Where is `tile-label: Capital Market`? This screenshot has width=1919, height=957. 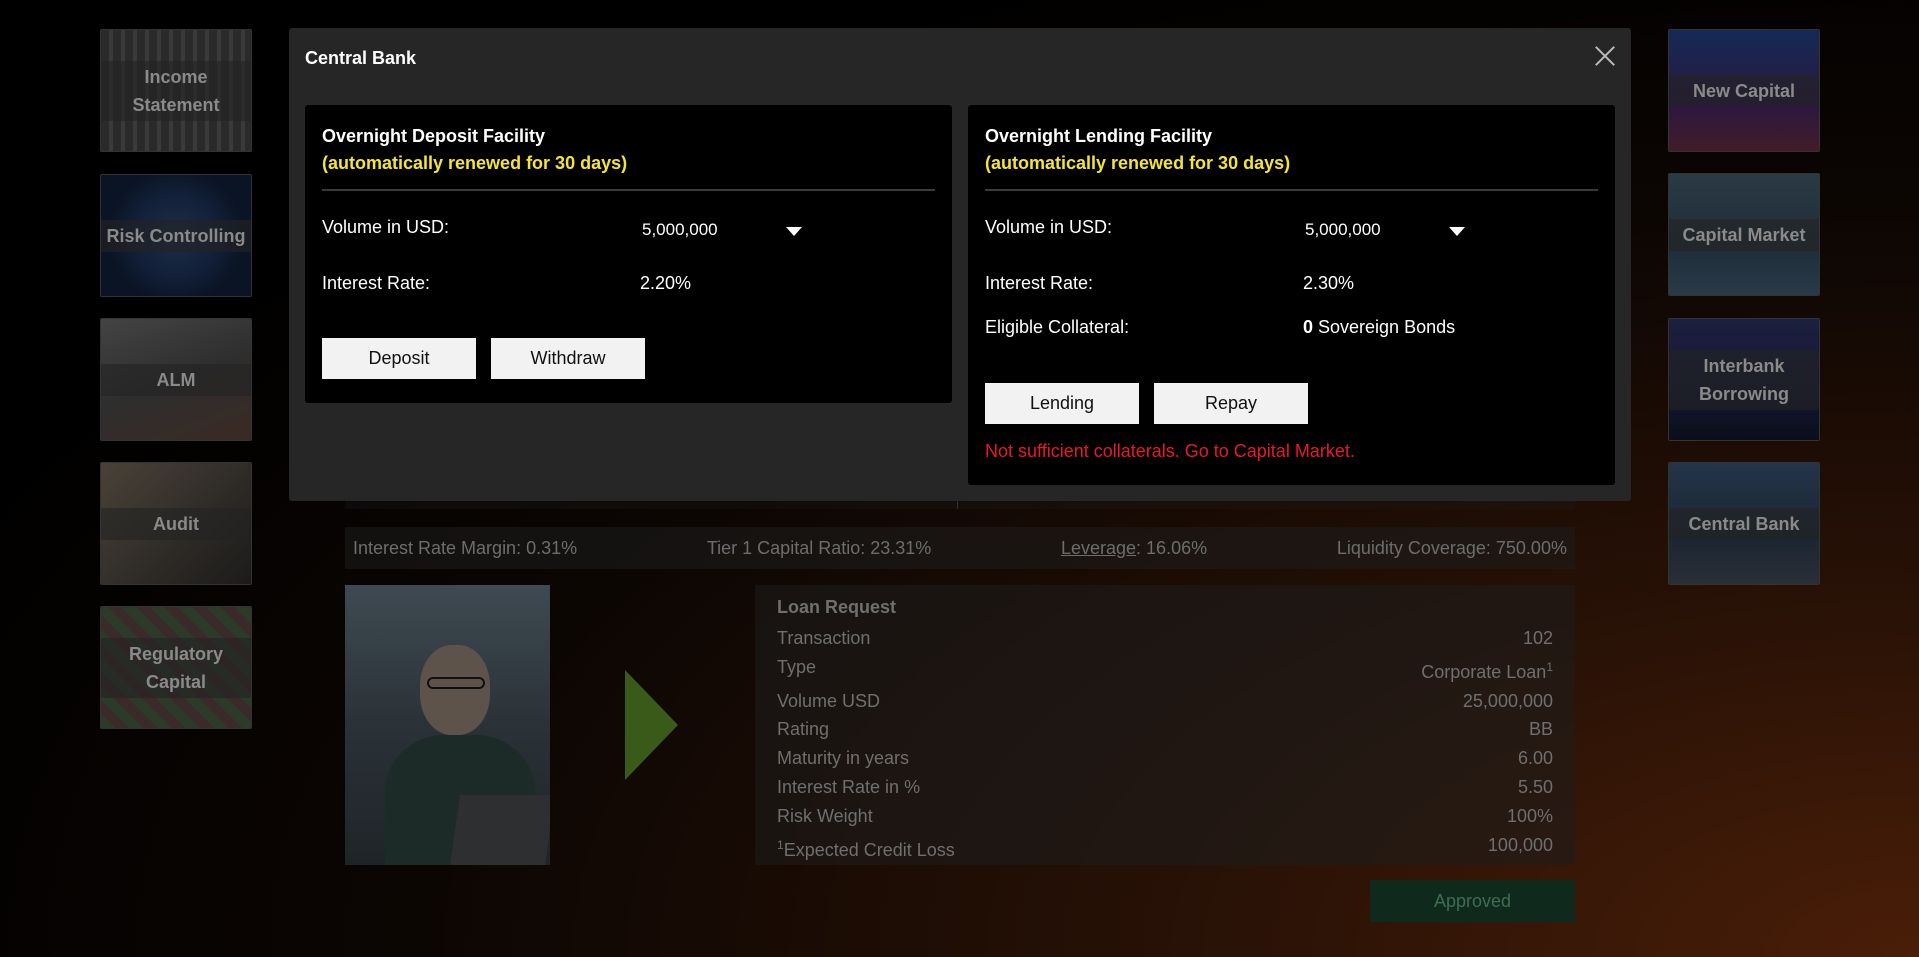 tile-label: Capital Market is located at coordinates (1744, 234).